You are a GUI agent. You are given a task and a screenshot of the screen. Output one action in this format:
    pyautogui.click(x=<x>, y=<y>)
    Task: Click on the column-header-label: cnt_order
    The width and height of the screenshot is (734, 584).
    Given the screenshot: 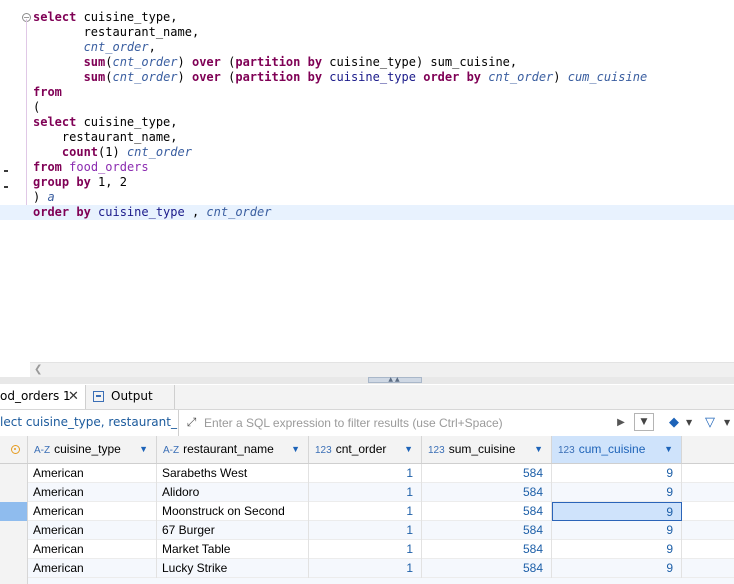 What is the action you would take?
    pyautogui.click(x=361, y=449)
    